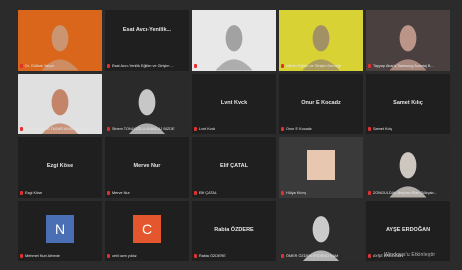 Image resolution: width=462 pixels, height=270 pixels. Describe the element at coordinates (313, 65) in the screenshot. I see `participant-name: Nilüfer Eğitim ve Girişim Derneği` at that location.